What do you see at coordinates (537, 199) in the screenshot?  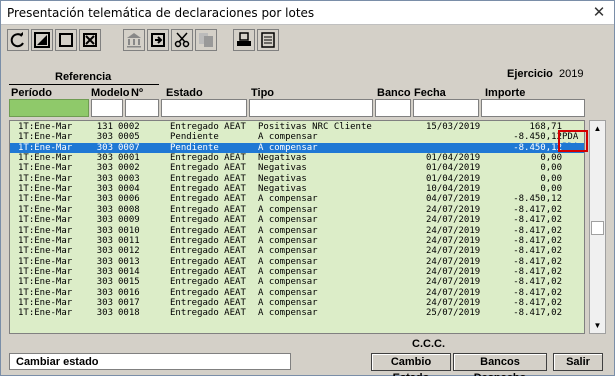 I see `cell-importe: -8.450,12` at bounding box center [537, 199].